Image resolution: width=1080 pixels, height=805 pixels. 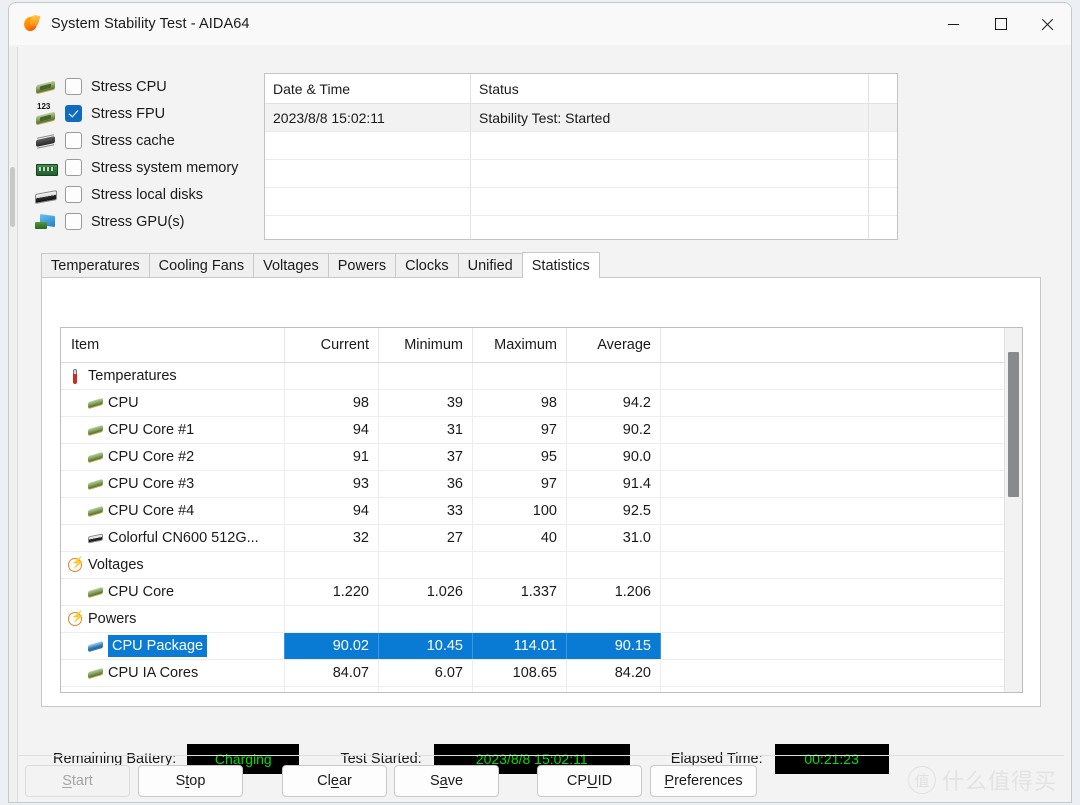 I want to click on row-maximum: 1.94, so click(x=520, y=689).